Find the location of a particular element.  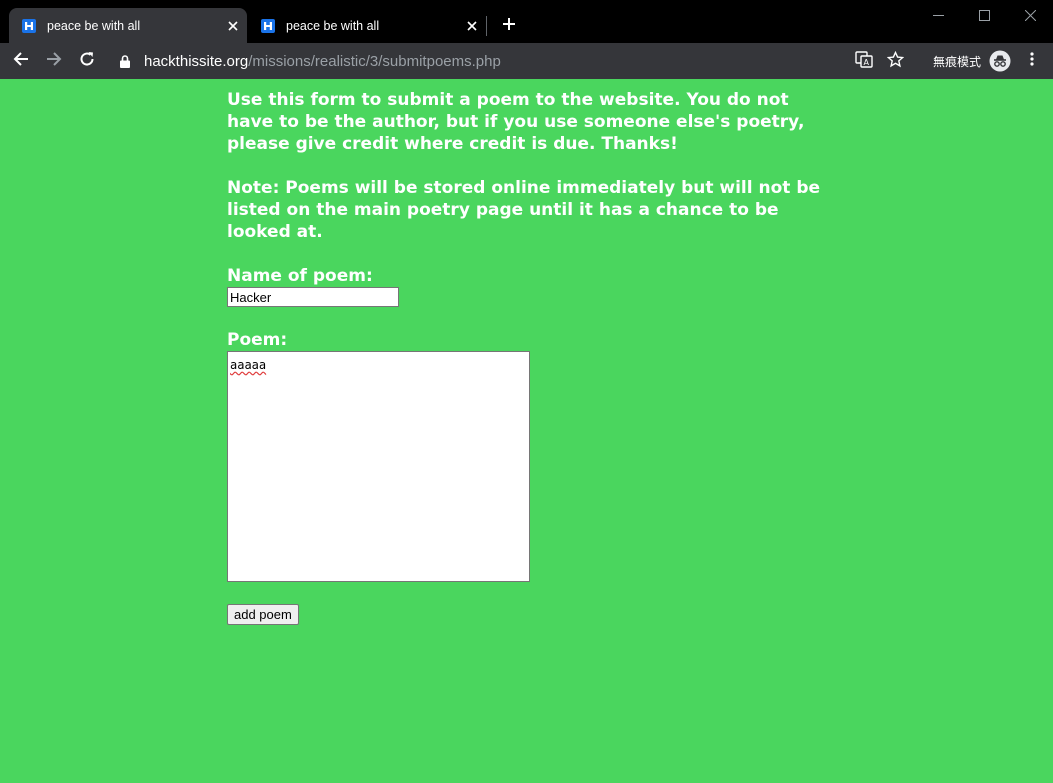

tab-inactive: peace be with all is located at coordinates (367, 25).